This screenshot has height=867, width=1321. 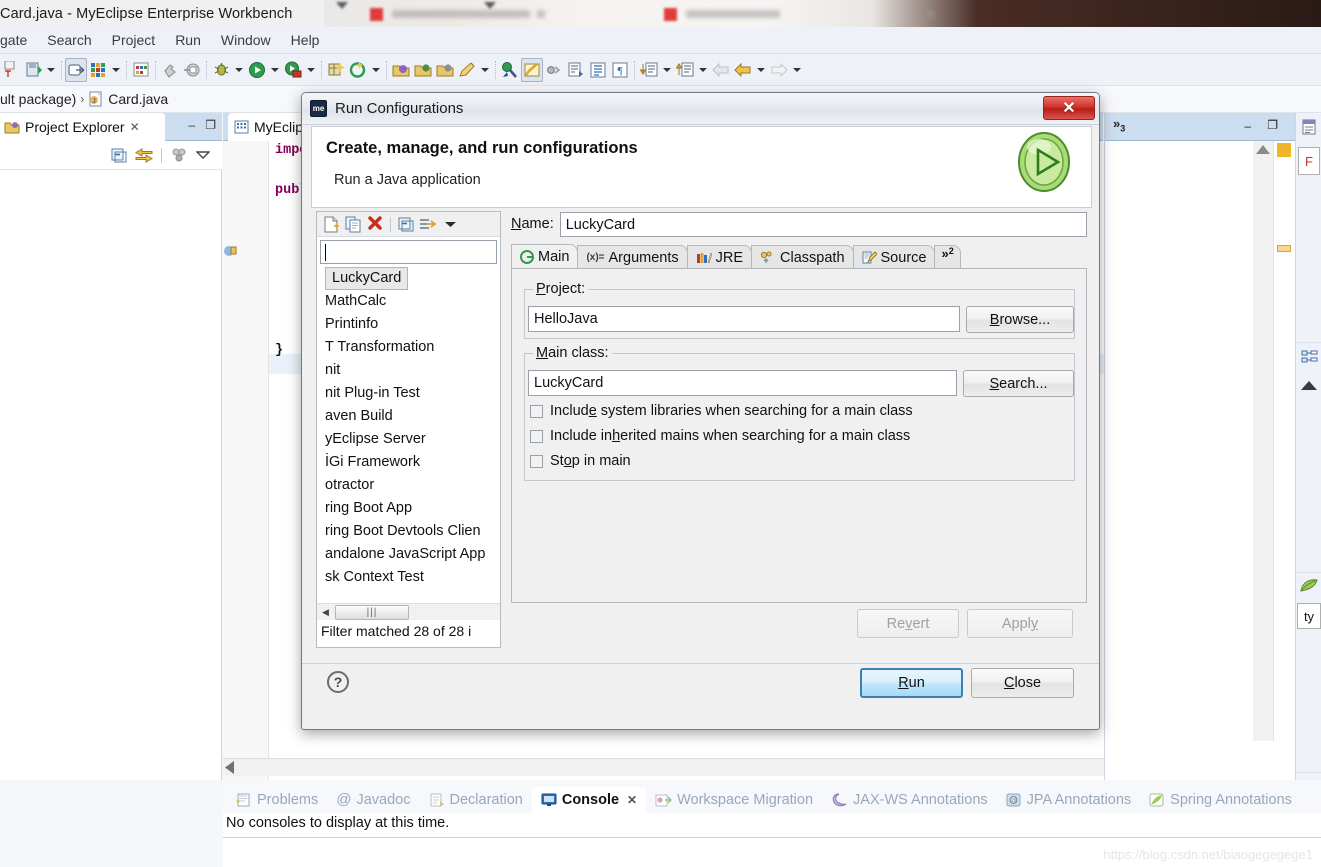 What do you see at coordinates (408, 324) in the screenshot?
I see `list-item: Printinfo` at bounding box center [408, 324].